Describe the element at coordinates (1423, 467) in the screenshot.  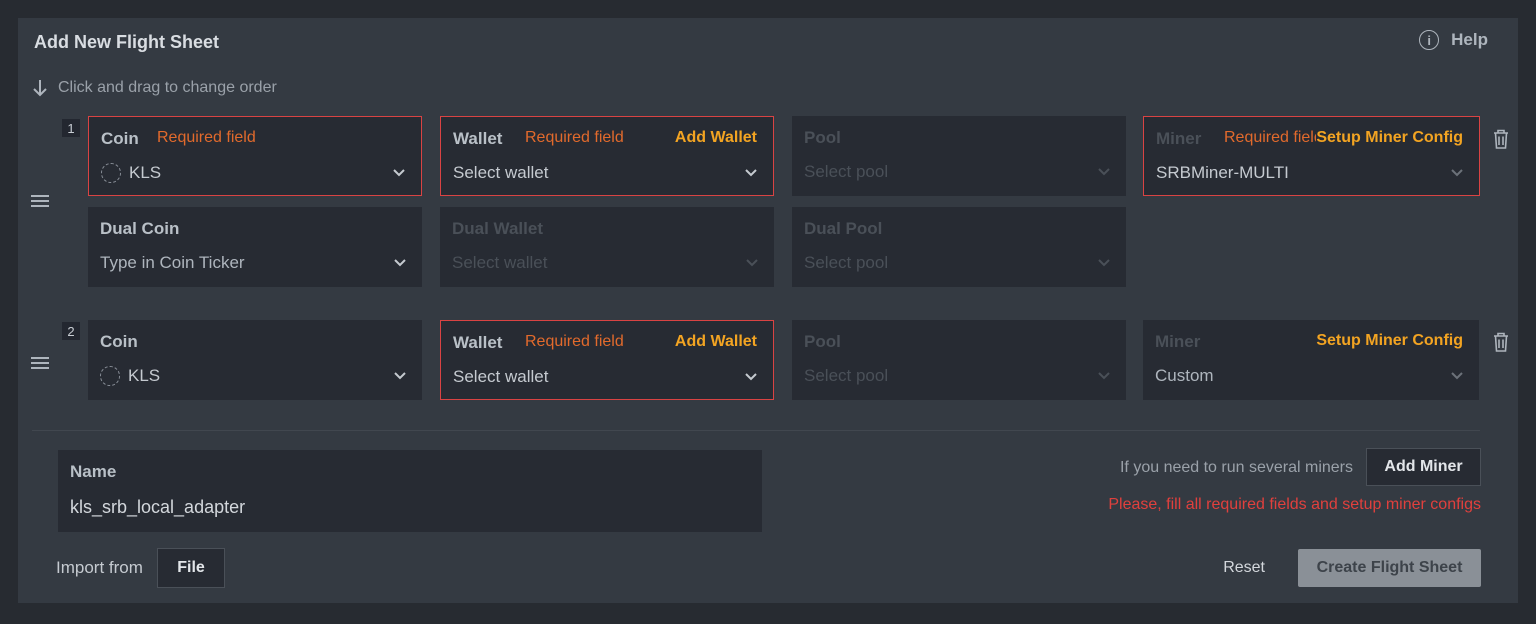
I see `add-miner-button: Add Miner` at that location.